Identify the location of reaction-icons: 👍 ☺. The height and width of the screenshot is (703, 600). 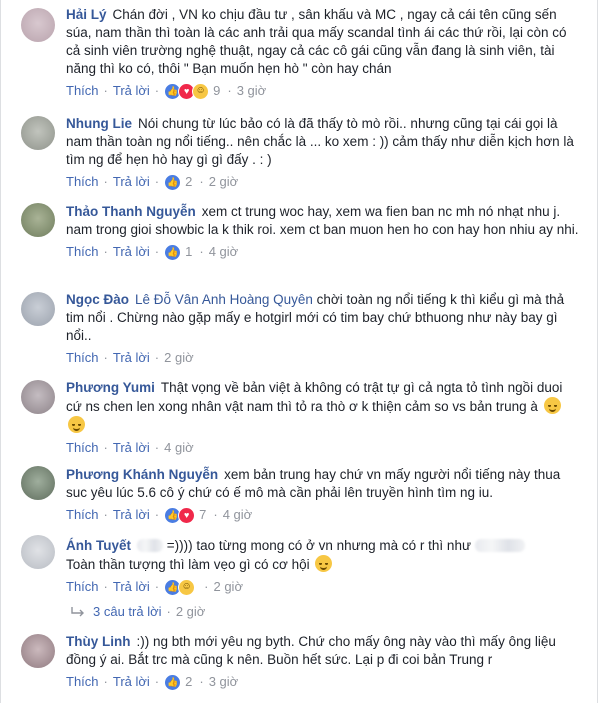
(180, 587).